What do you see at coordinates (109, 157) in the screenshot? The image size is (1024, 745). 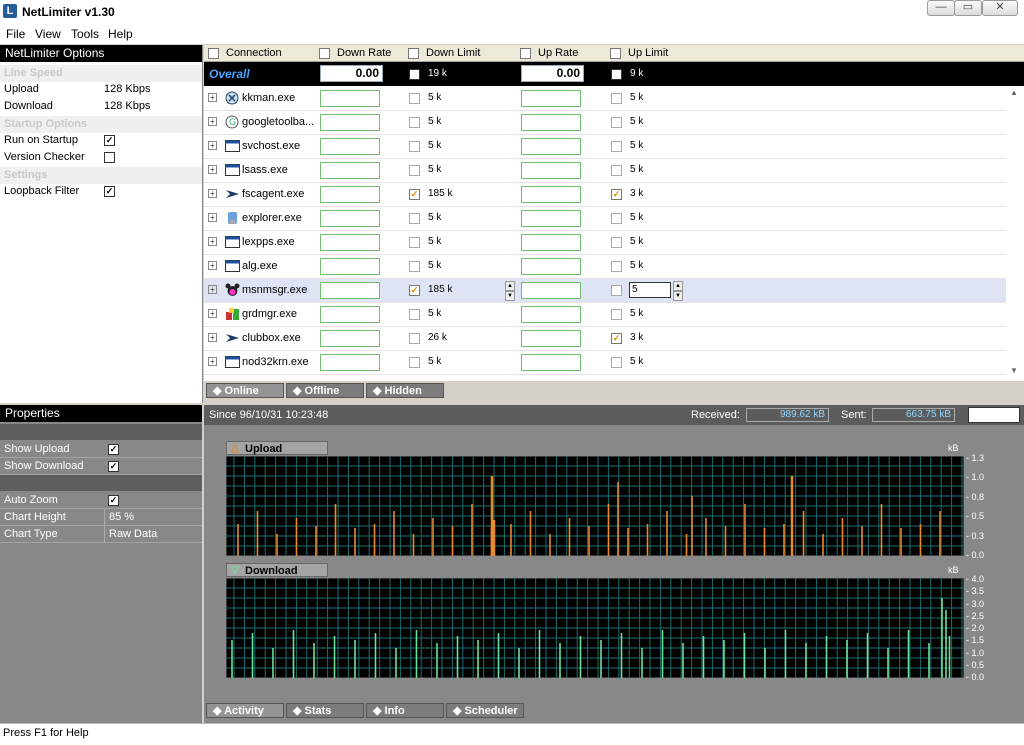 I see `version-checker-checkbox` at bounding box center [109, 157].